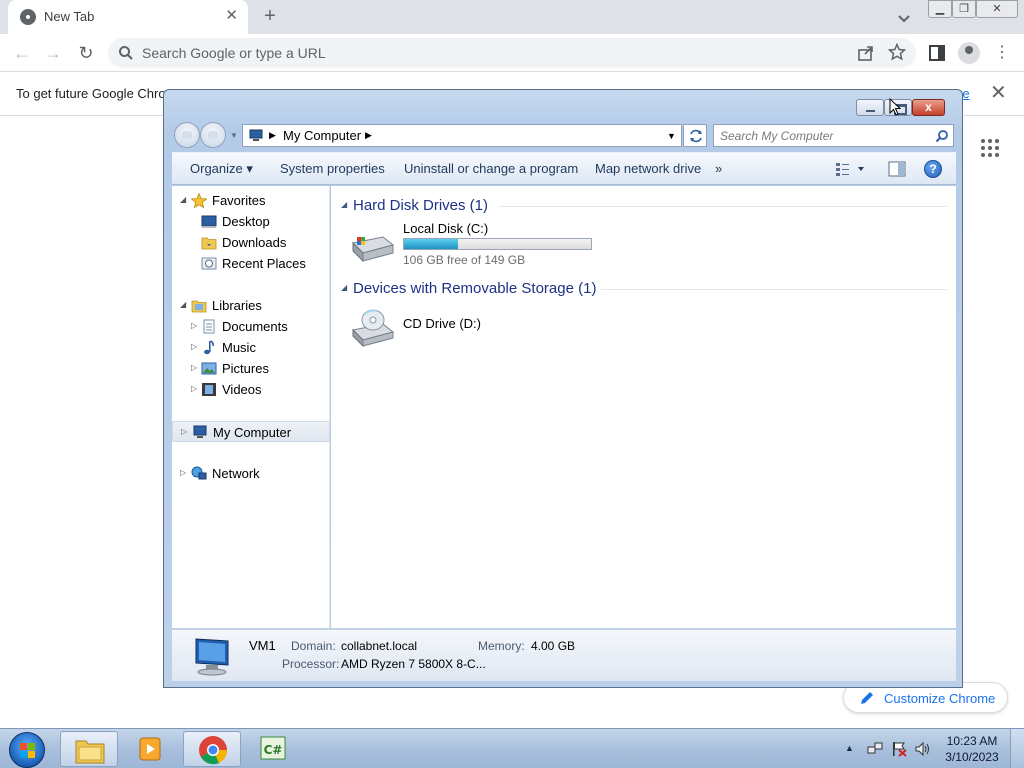 The width and height of the screenshot is (1024, 768). I want to click on windows-taskbar: C# ▲ 10:23 AM 3/10/2023, so click(512, 748).